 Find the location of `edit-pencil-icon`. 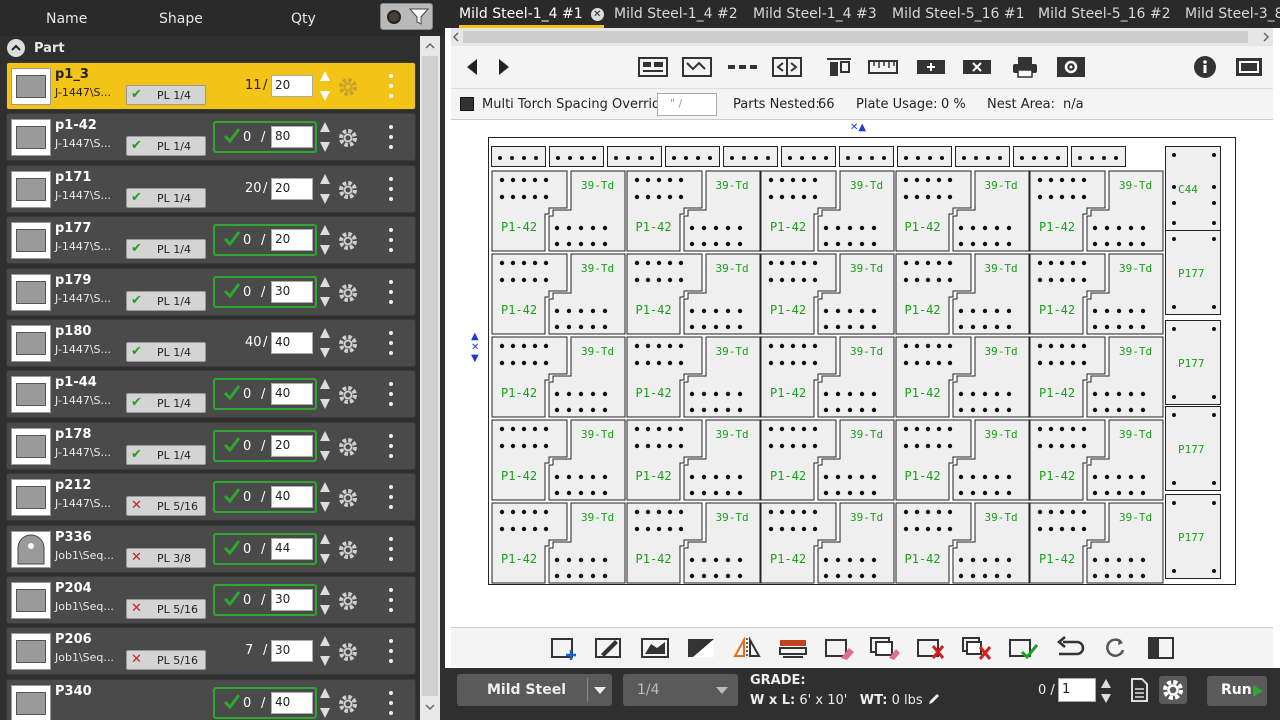

edit-pencil-icon is located at coordinates (934, 699).